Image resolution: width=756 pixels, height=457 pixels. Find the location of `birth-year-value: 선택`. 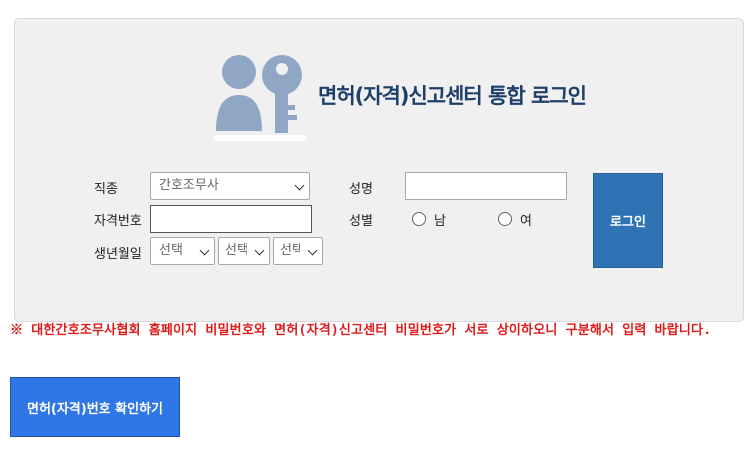

birth-year-value: 선택 is located at coordinates (171, 250).